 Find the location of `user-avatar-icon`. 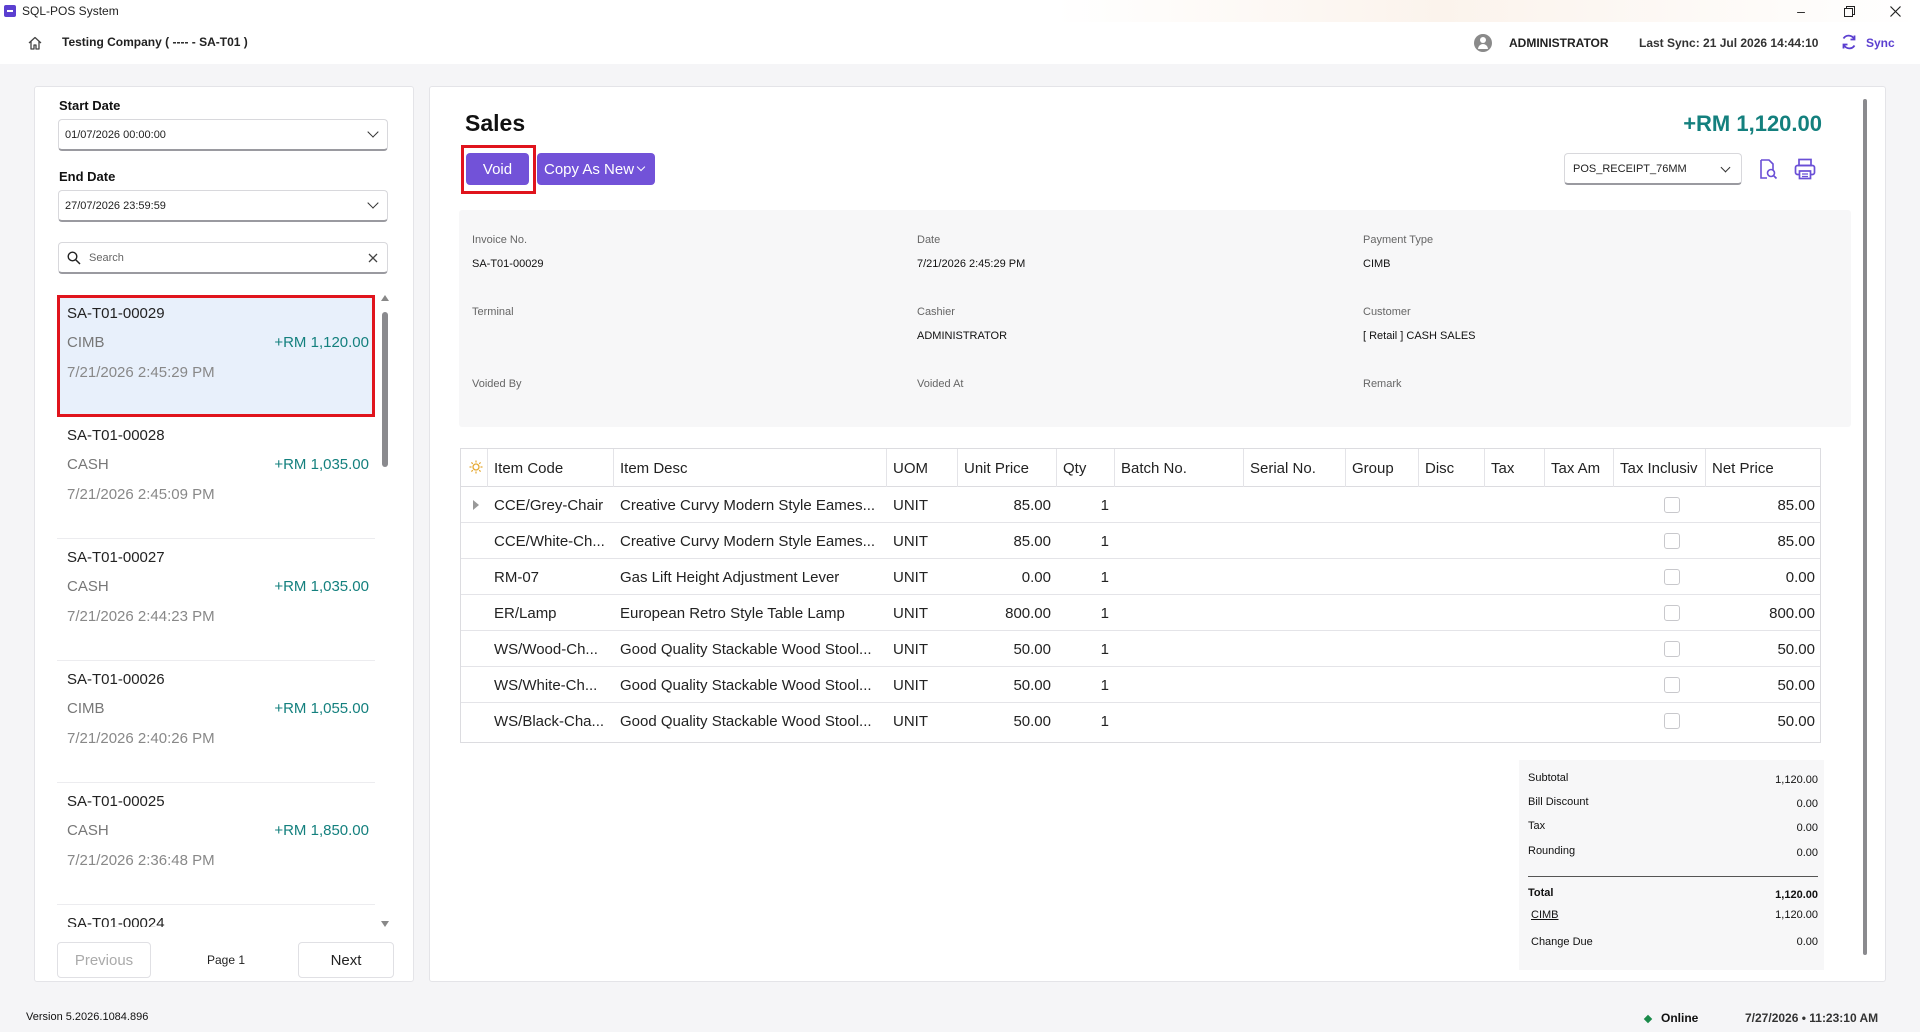

user-avatar-icon is located at coordinates (1483, 43).